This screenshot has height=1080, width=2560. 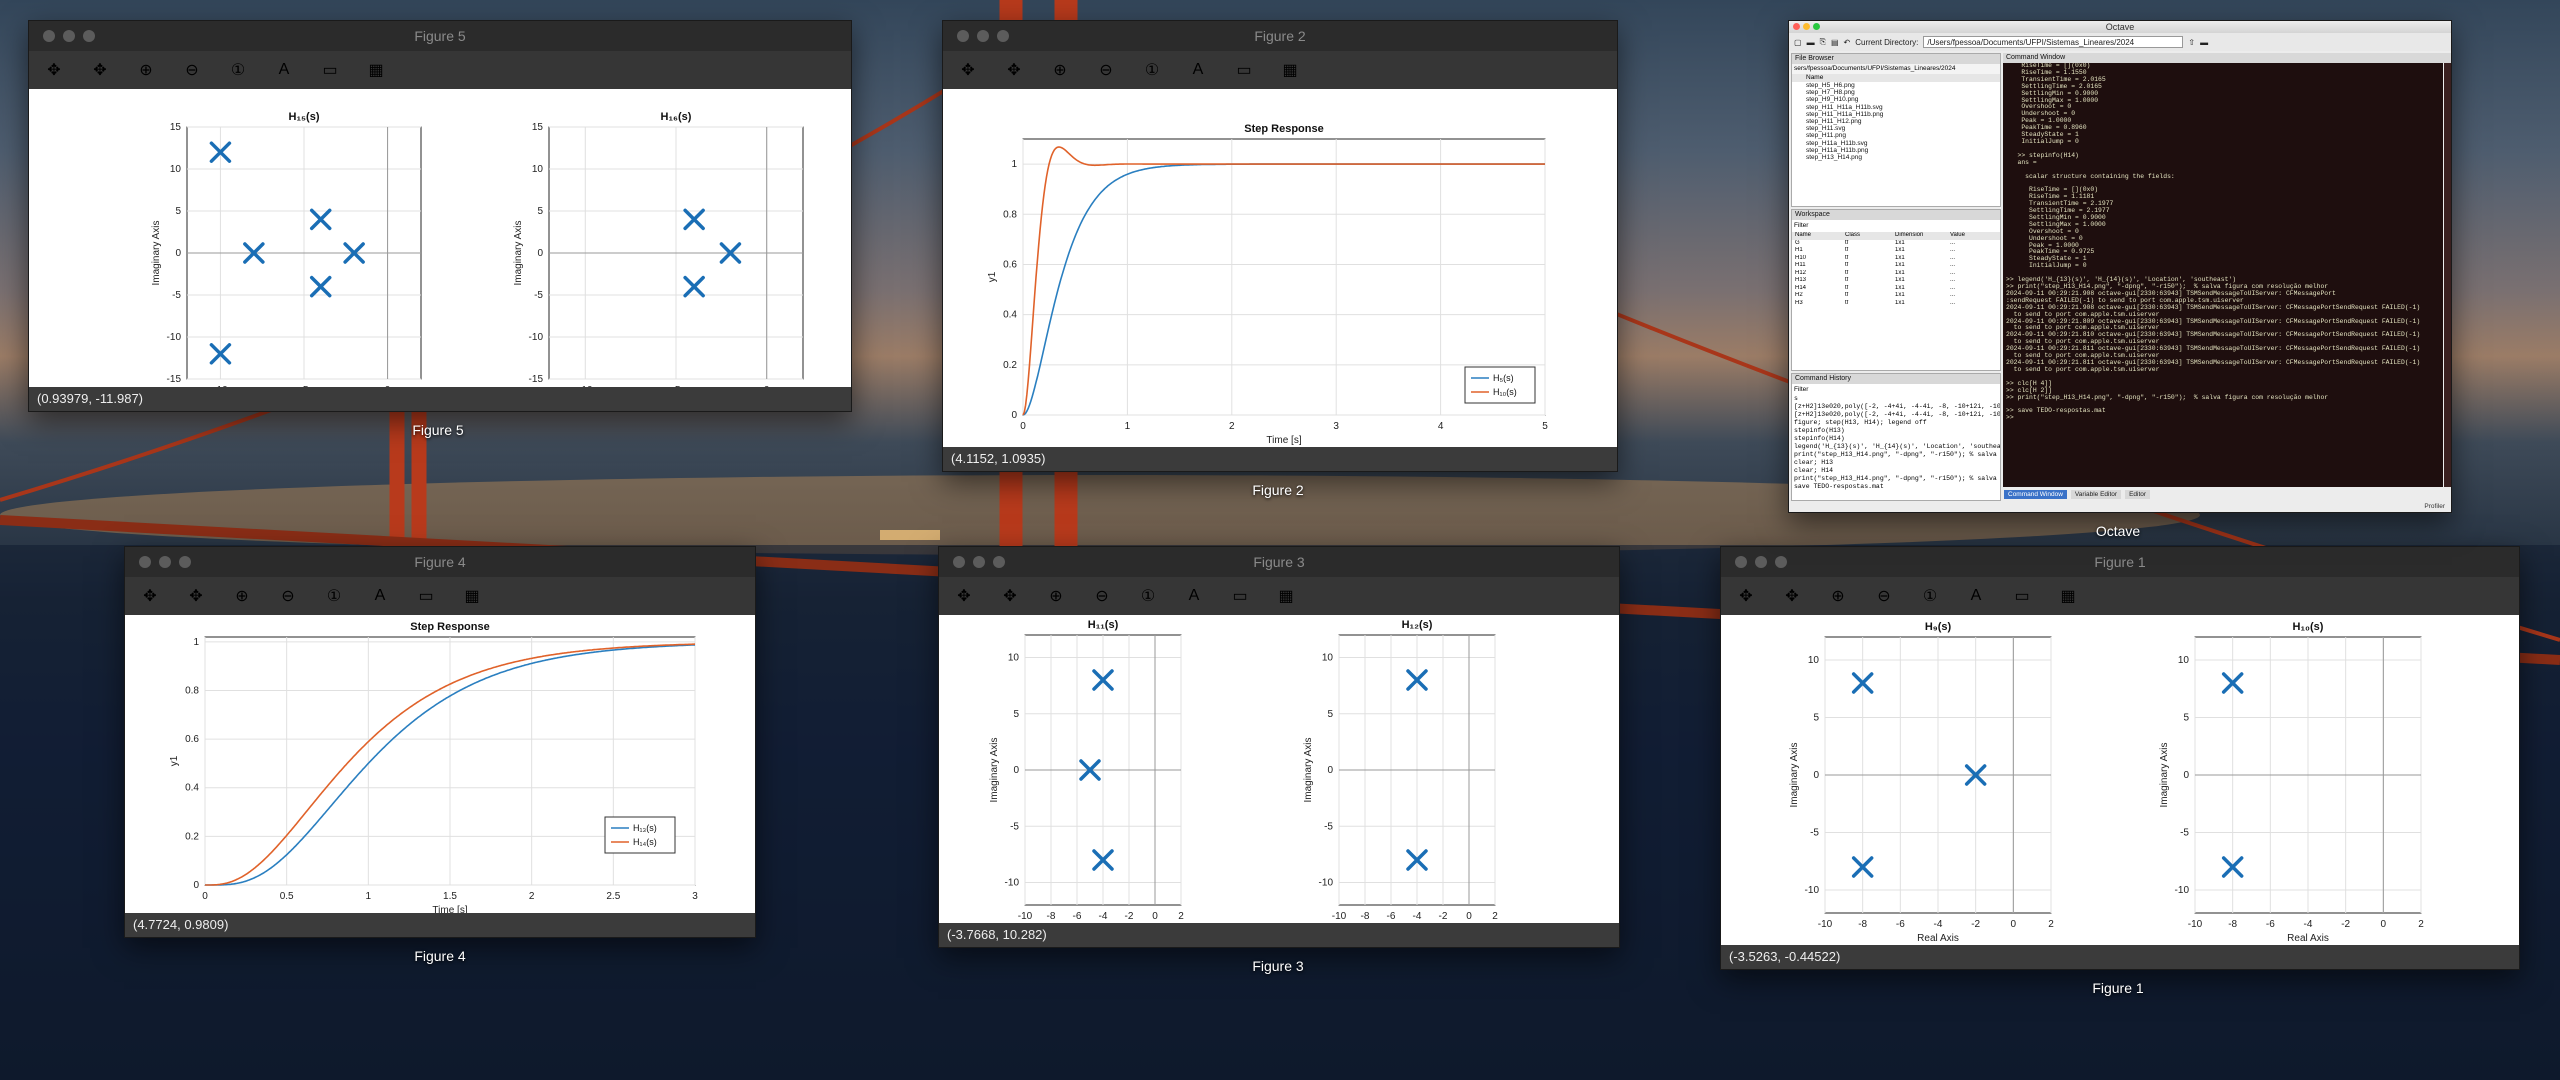 I want to click on figure-1-label: Figure 1, so click(x=2118, y=988).